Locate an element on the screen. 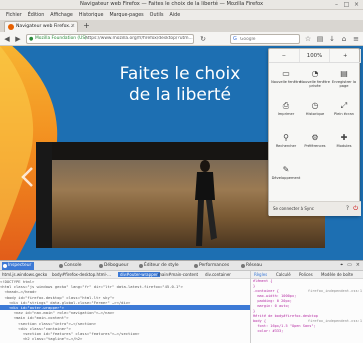  menu-item-search: ⚲ Rechercher is located at coordinates (286, 145).